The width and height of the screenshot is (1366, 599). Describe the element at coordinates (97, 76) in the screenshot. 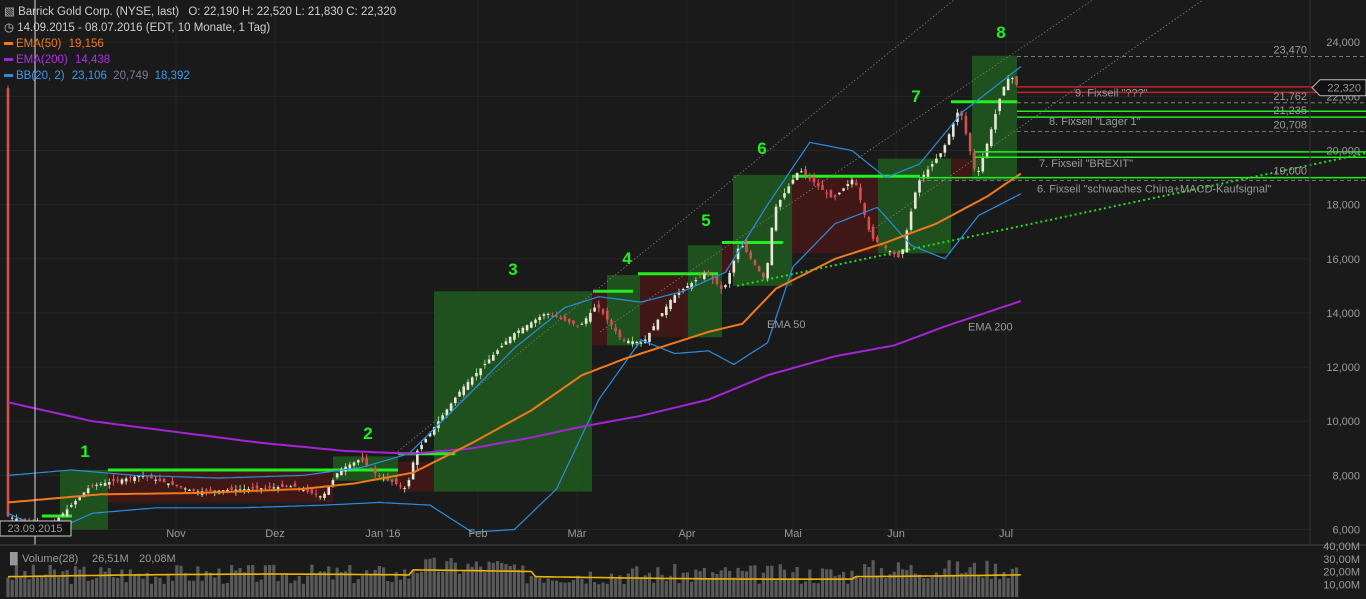

I see `bb-legend: BB(20, 2) 23,106 20,749 18,392` at that location.